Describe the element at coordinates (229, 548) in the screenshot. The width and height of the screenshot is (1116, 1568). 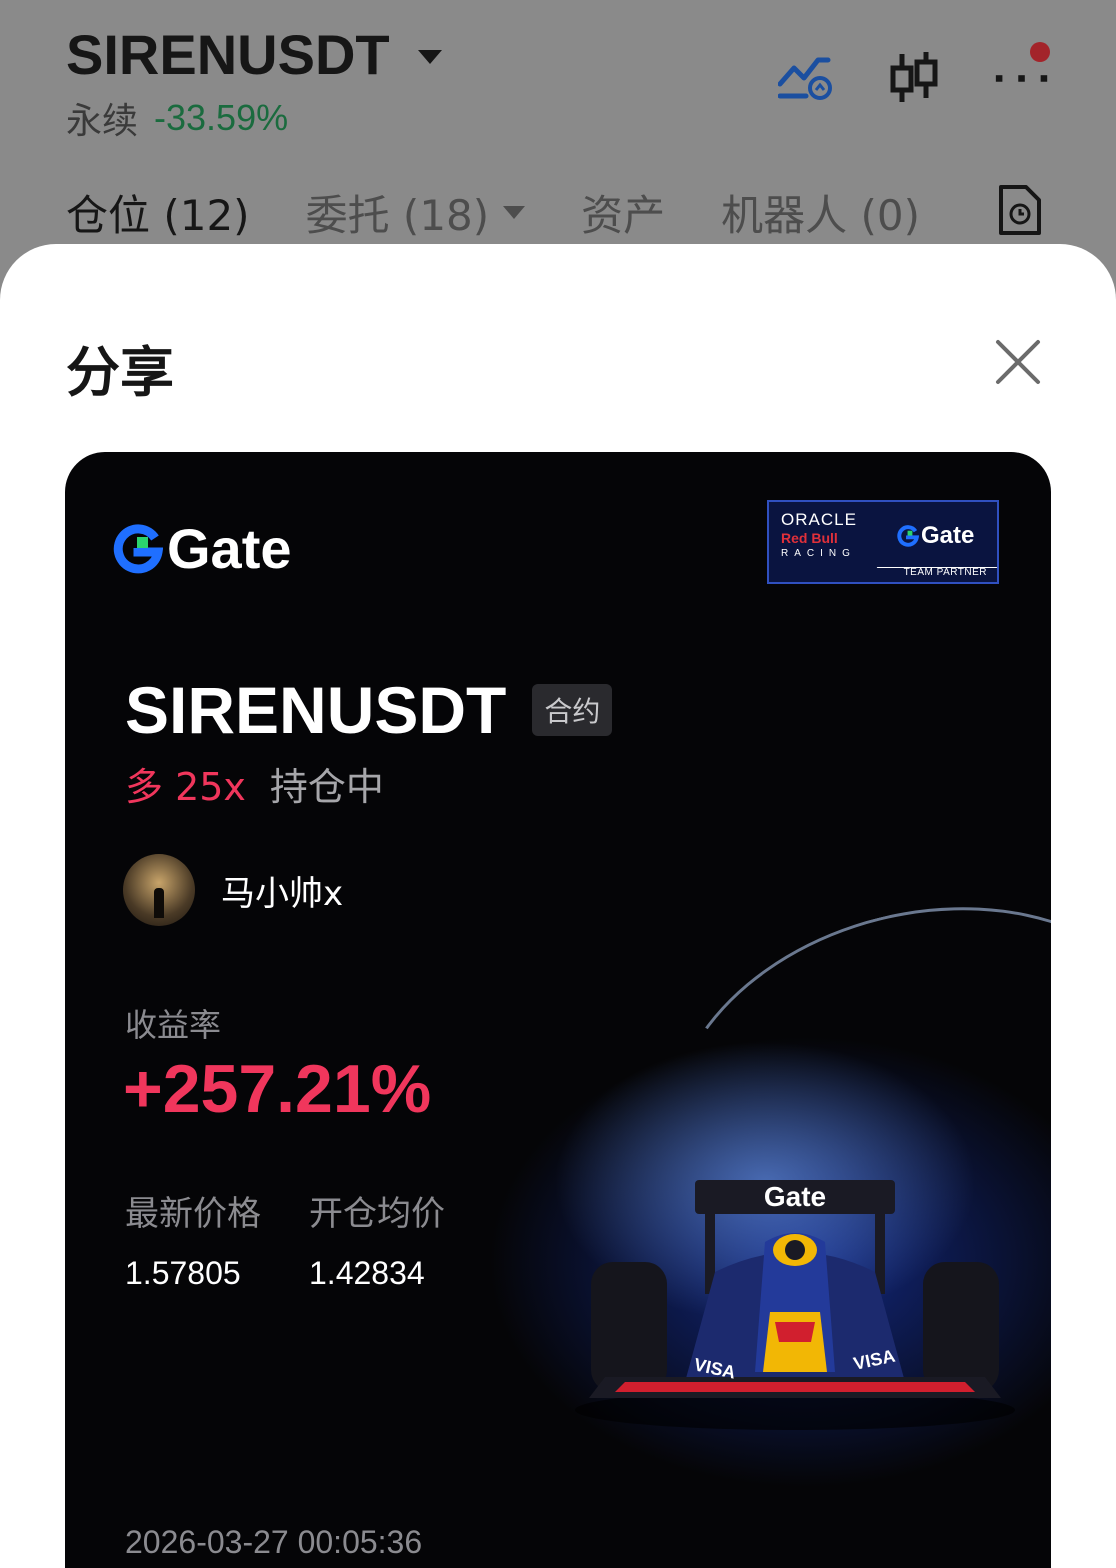
I see `brand-name: Gate` at that location.